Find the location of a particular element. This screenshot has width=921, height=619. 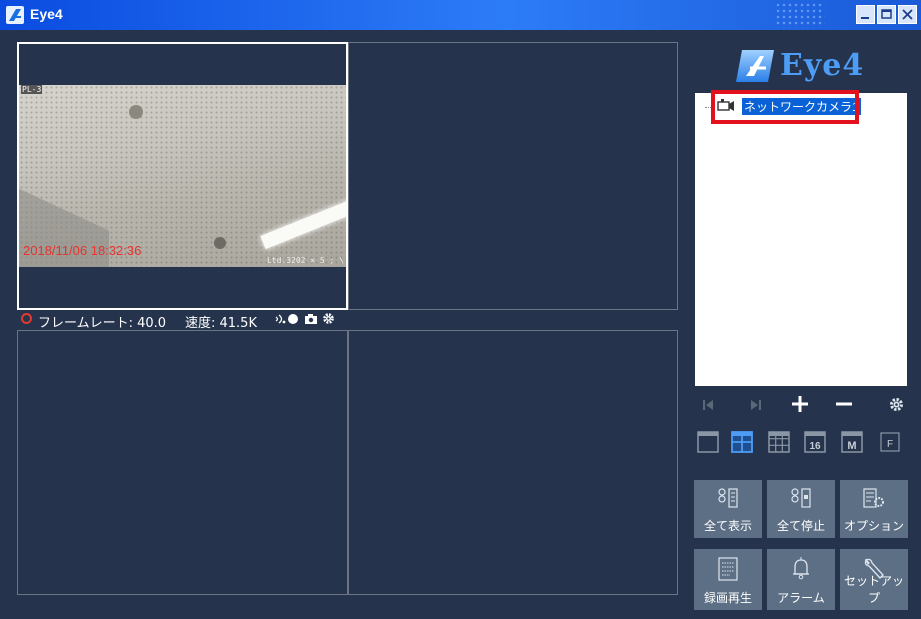

channel-tag: PL-3 is located at coordinates (32, 89).